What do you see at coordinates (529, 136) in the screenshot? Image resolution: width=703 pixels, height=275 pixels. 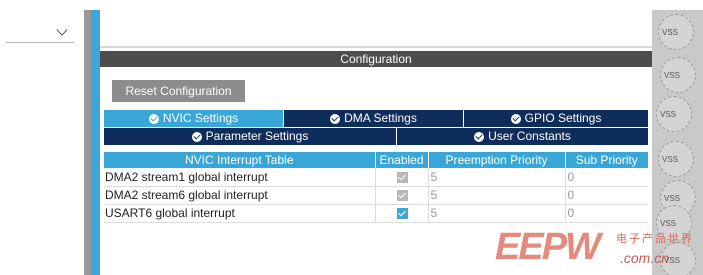 I see `tab-label: User Constants` at bounding box center [529, 136].